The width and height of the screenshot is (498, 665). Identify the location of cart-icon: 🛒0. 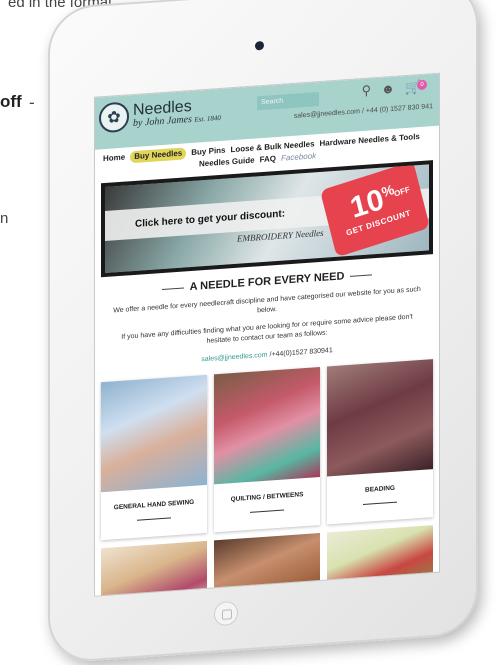
(418, 87).